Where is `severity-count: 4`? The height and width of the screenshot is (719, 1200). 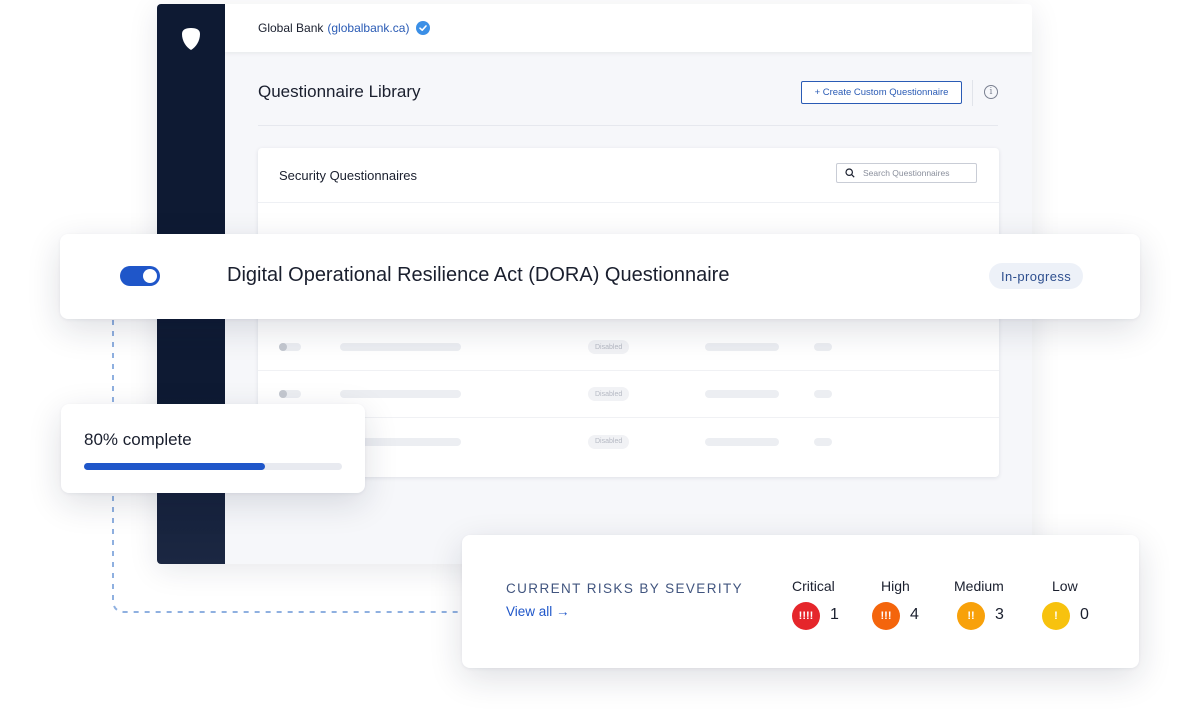
severity-count: 4 is located at coordinates (914, 614).